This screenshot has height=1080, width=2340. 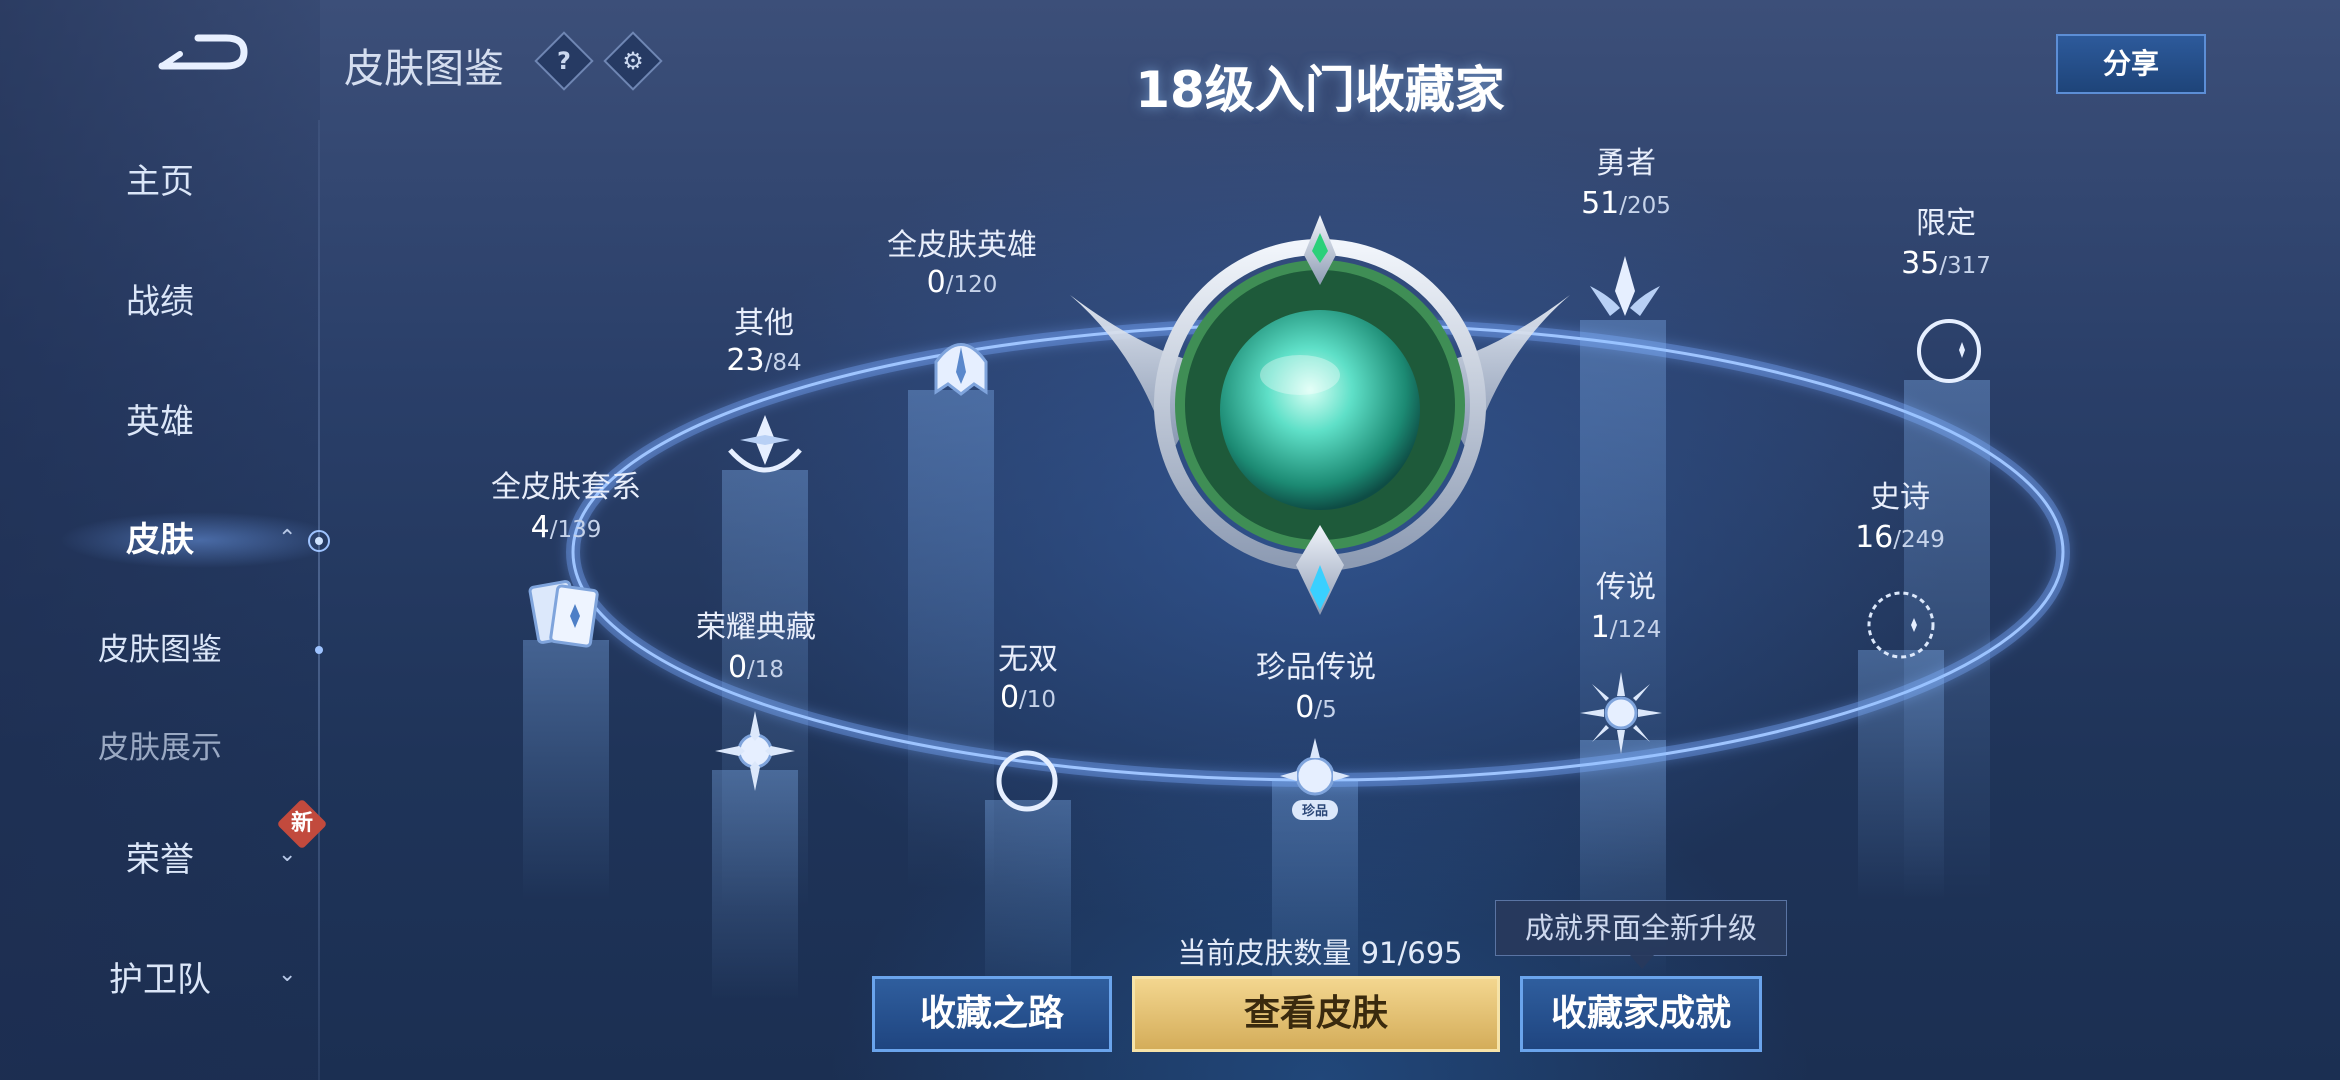 What do you see at coordinates (1641, 1014) in the screenshot?
I see `collector-achievement-button: 收藏家成就` at bounding box center [1641, 1014].